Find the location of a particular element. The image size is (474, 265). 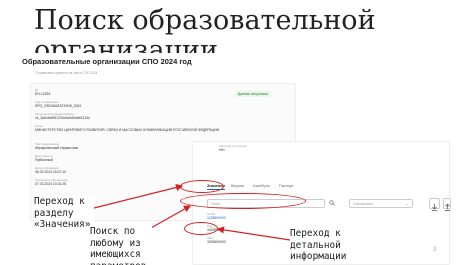

field-source-upload: Загрузка в источник Нет is located at coordinates (233, 148).